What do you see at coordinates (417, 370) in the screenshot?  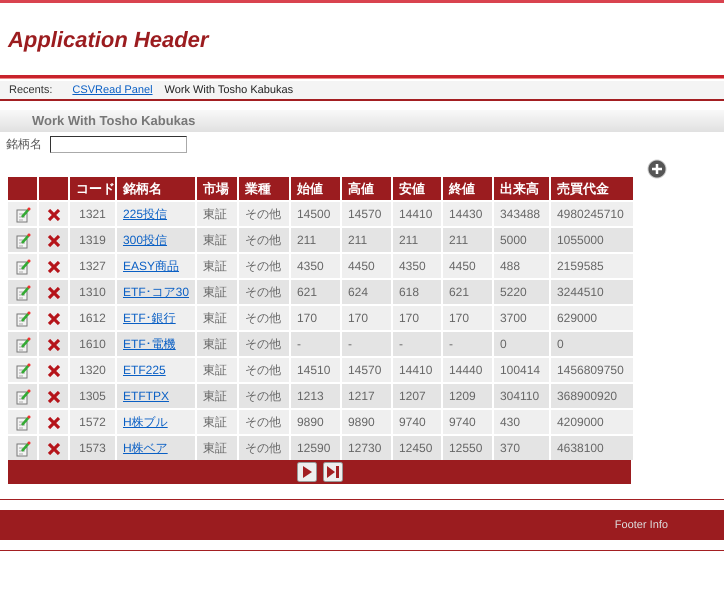 I see `table-cell: 14410` at bounding box center [417, 370].